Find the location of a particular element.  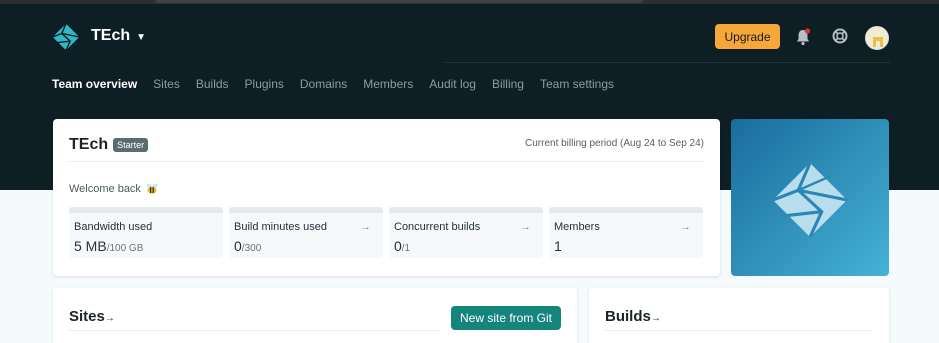

bee-icon is located at coordinates (152, 188).